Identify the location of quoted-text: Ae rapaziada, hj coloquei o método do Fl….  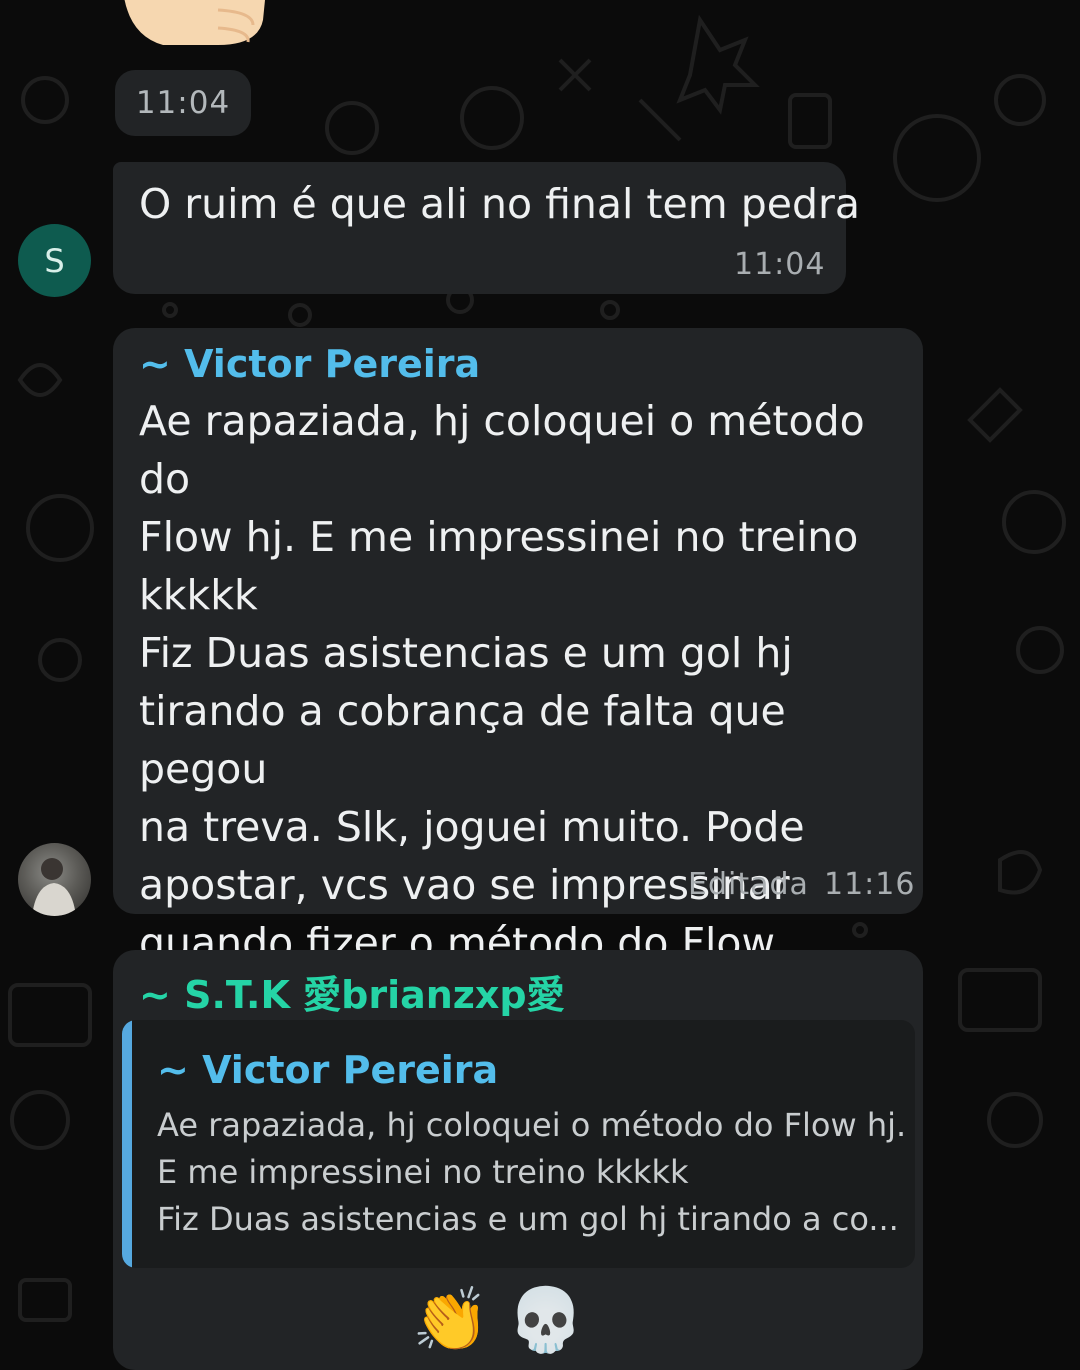
(531, 1172).